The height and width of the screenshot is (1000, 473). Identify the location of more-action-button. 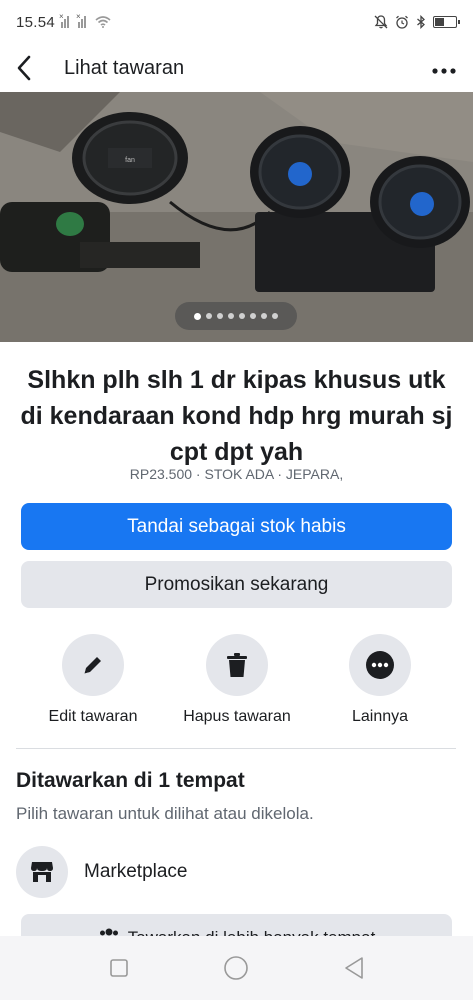
(380, 665).